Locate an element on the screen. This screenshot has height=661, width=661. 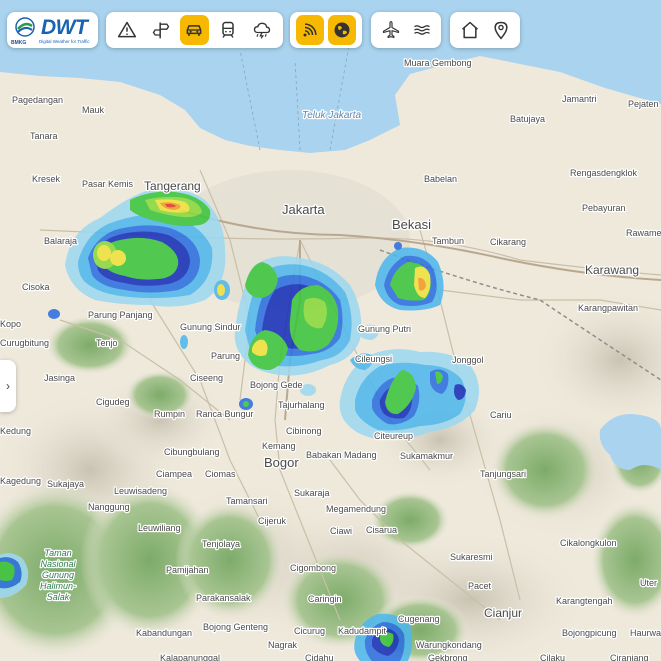
side-panel-toggle: › is located at coordinates (8, 386).